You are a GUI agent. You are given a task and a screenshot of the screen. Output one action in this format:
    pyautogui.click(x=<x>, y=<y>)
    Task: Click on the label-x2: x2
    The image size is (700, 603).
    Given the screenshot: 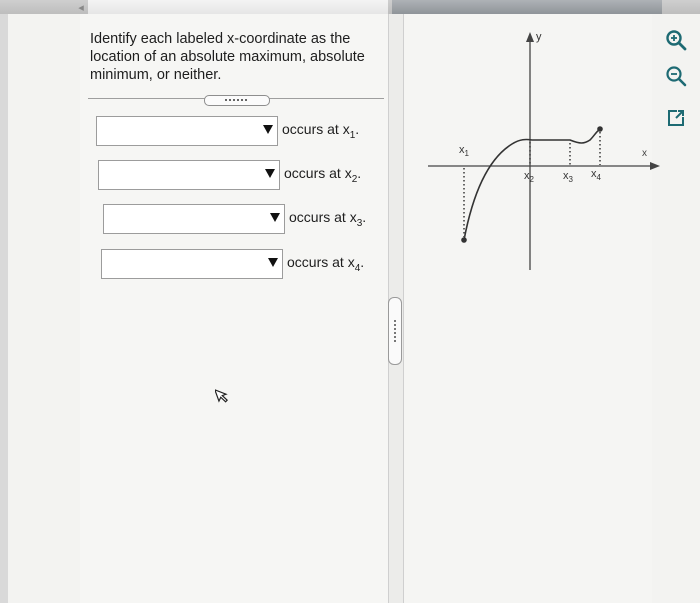 What is the action you would take?
    pyautogui.click(x=529, y=177)
    